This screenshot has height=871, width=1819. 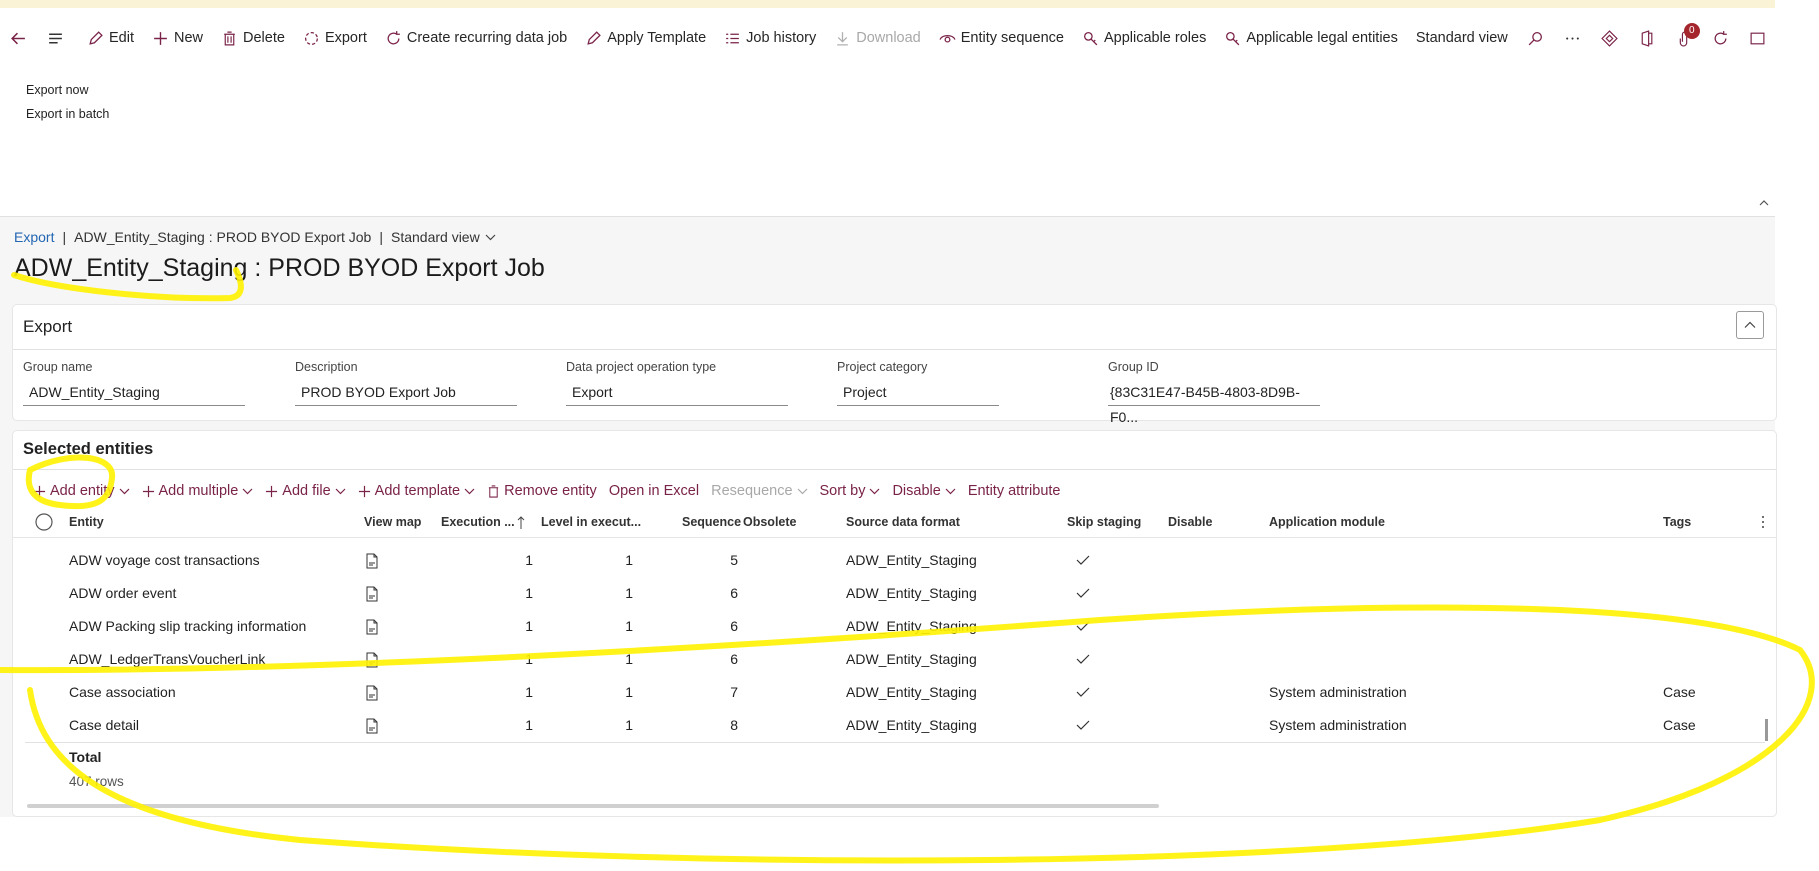 I want to click on list-icon, so click(x=732, y=38).